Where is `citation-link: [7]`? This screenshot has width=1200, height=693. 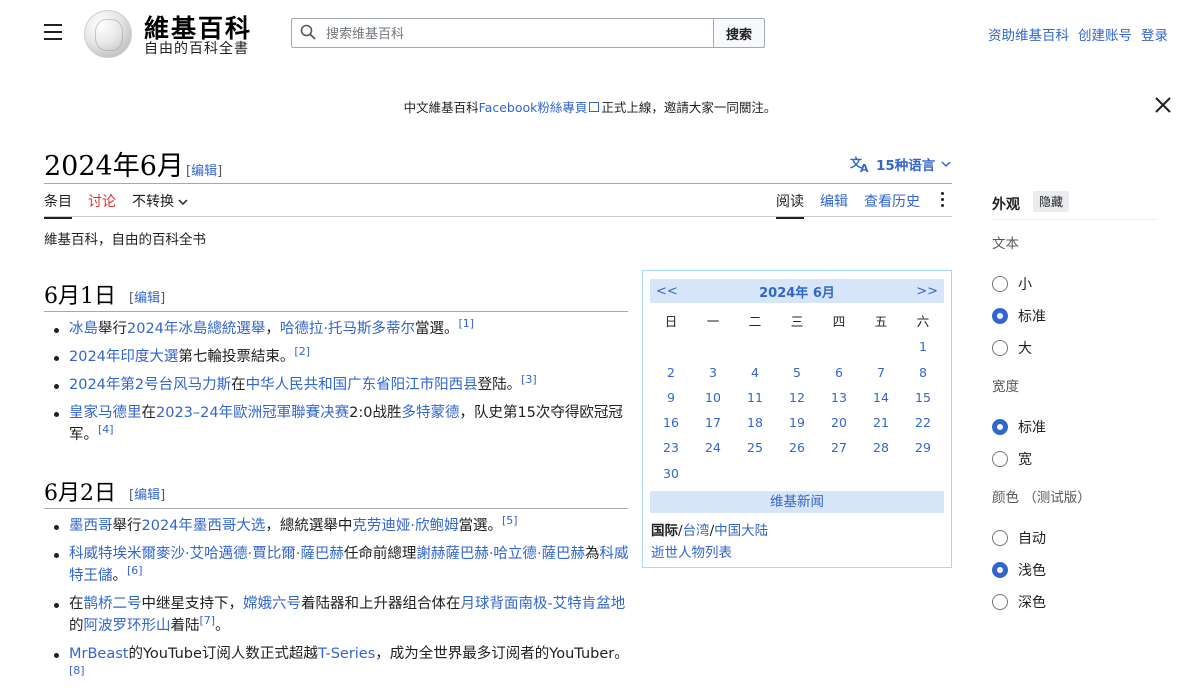
citation-link: [7] is located at coordinates (208, 620).